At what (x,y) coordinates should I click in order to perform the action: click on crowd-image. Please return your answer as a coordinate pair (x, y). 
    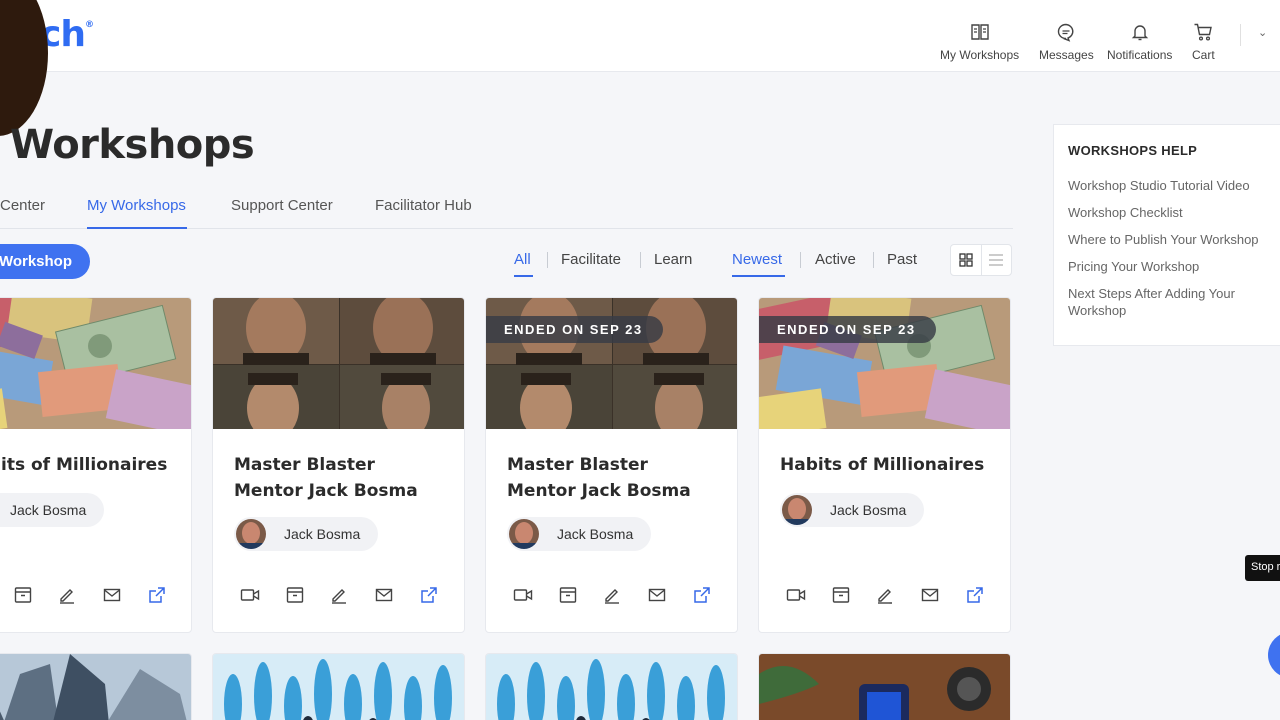
    Looking at the image, I should click on (611, 687).